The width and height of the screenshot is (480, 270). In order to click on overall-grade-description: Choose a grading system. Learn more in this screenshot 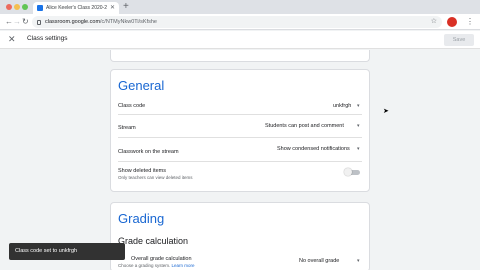, I will do `click(156, 265)`.